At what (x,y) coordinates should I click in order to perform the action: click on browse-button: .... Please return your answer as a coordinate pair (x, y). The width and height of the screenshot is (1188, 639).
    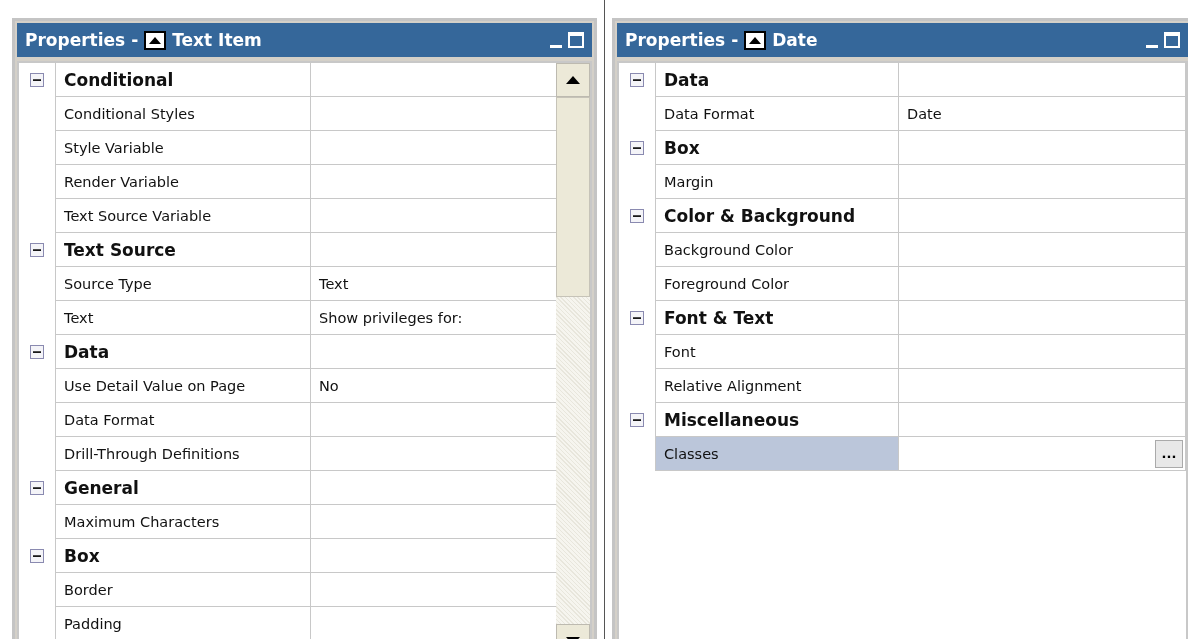
    Looking at the image, I should click on (1169, 453).